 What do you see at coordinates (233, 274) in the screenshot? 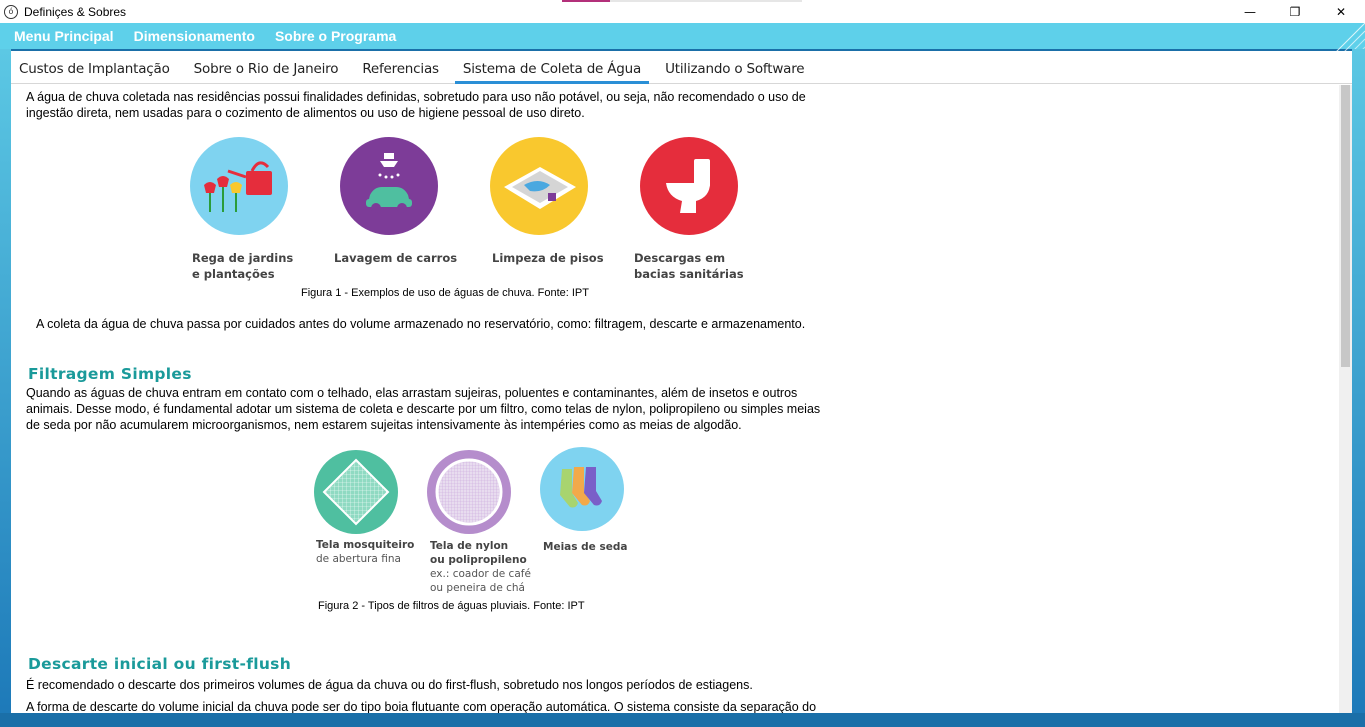
I see `use-label-rega-2: e plantações` at bounding box center [233, 274].